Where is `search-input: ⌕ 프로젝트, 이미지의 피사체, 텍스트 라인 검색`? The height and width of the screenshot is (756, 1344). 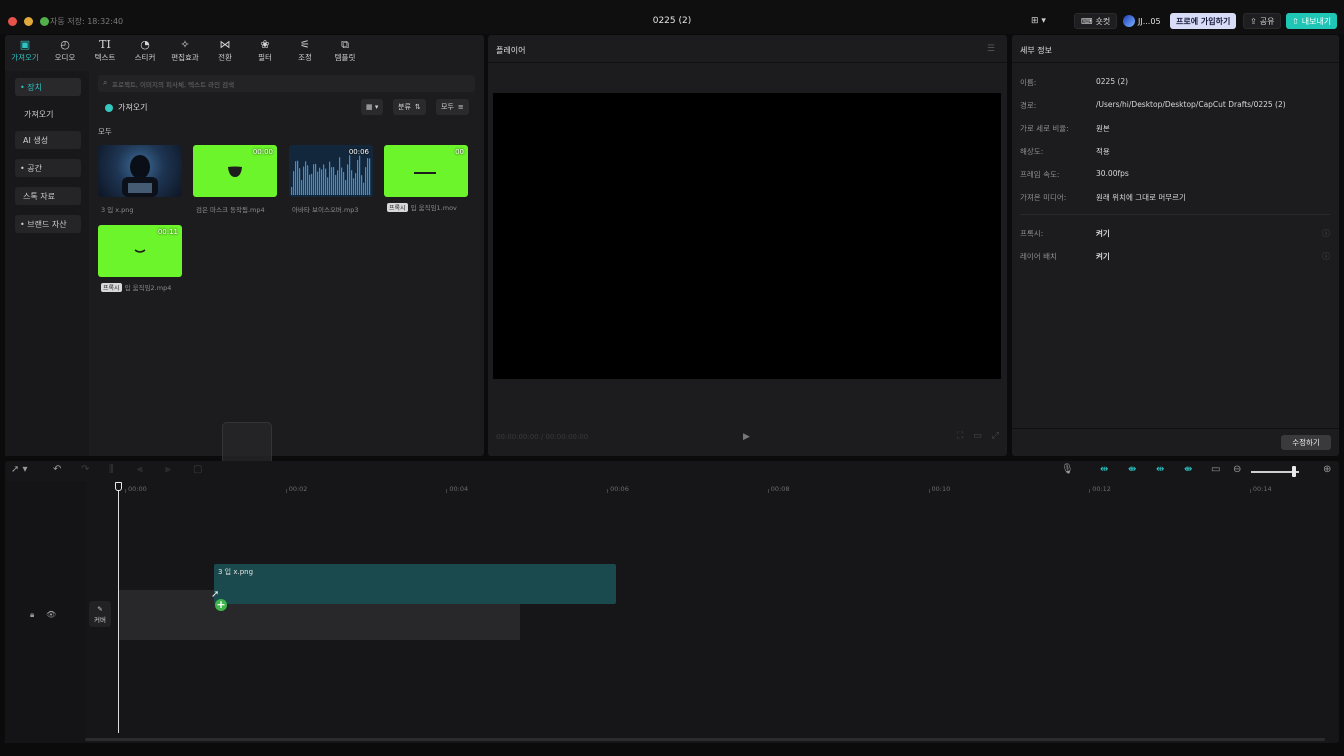 search-input: ⌕ 프로젝트, 이미지의 피사체, 텍스트 라인 검색 is located at coordinates (286, 83).